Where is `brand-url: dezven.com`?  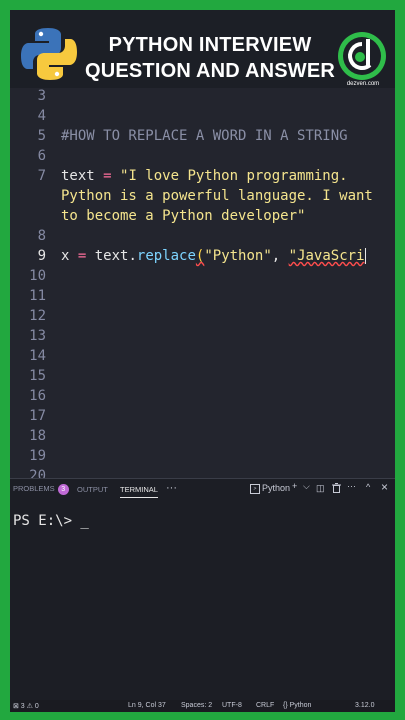
brand-url: dezven.com is located at coordinates (363, 84).